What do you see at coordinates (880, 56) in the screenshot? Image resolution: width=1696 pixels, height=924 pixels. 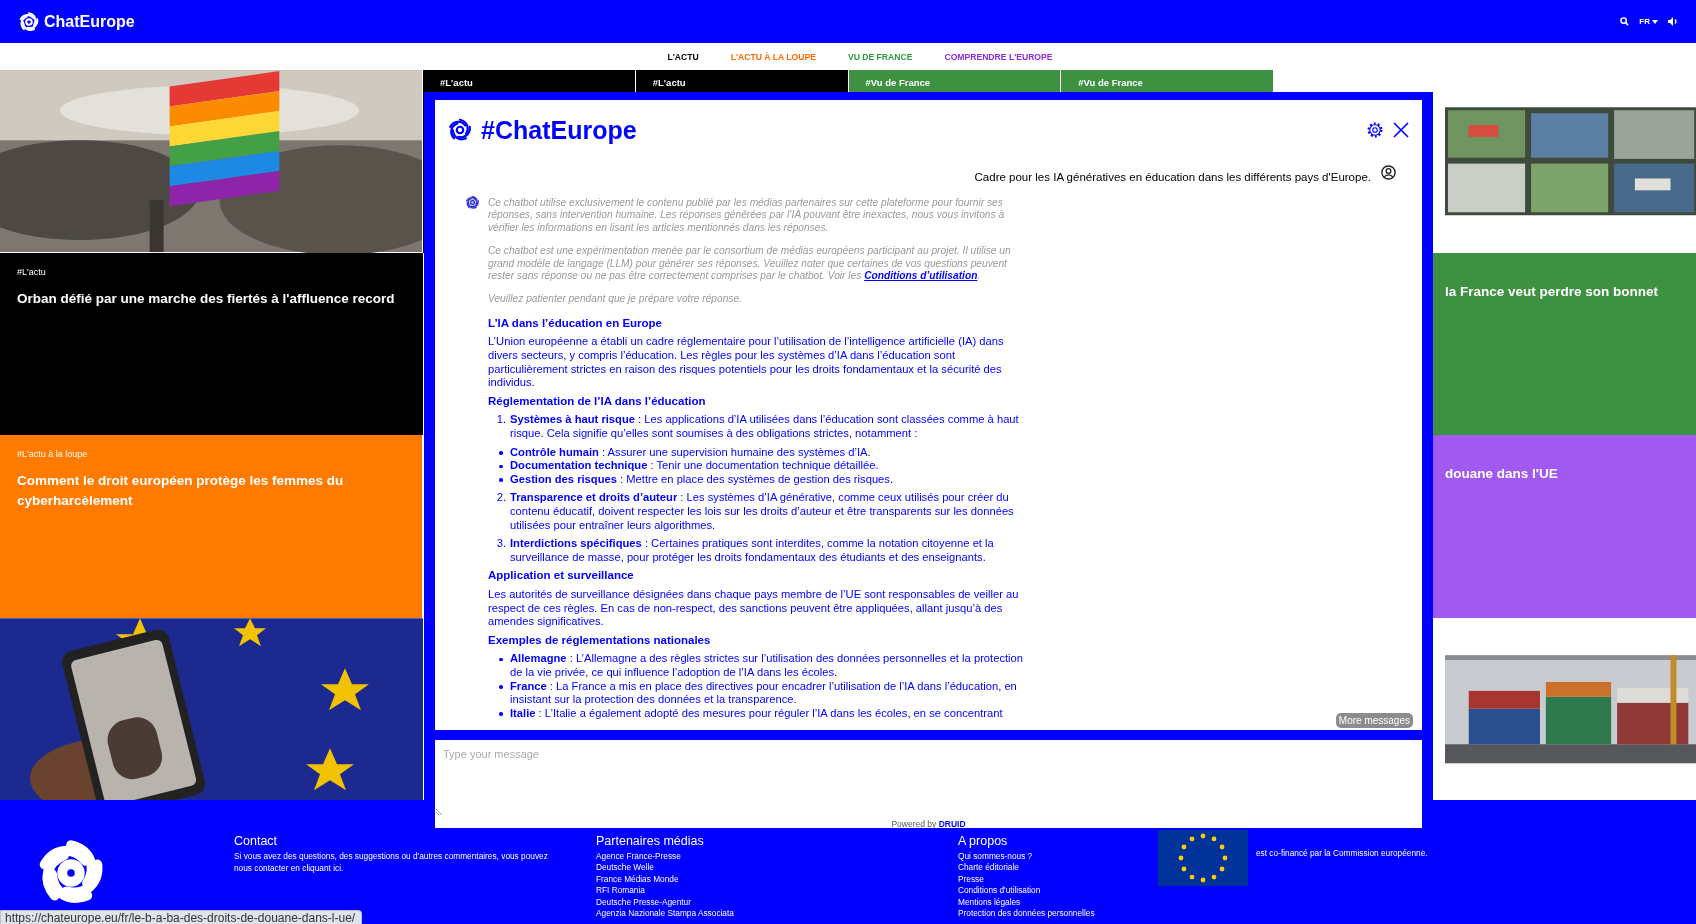 I see `nav-link: VU DE FRANCE` at bounding box center [880, 56].